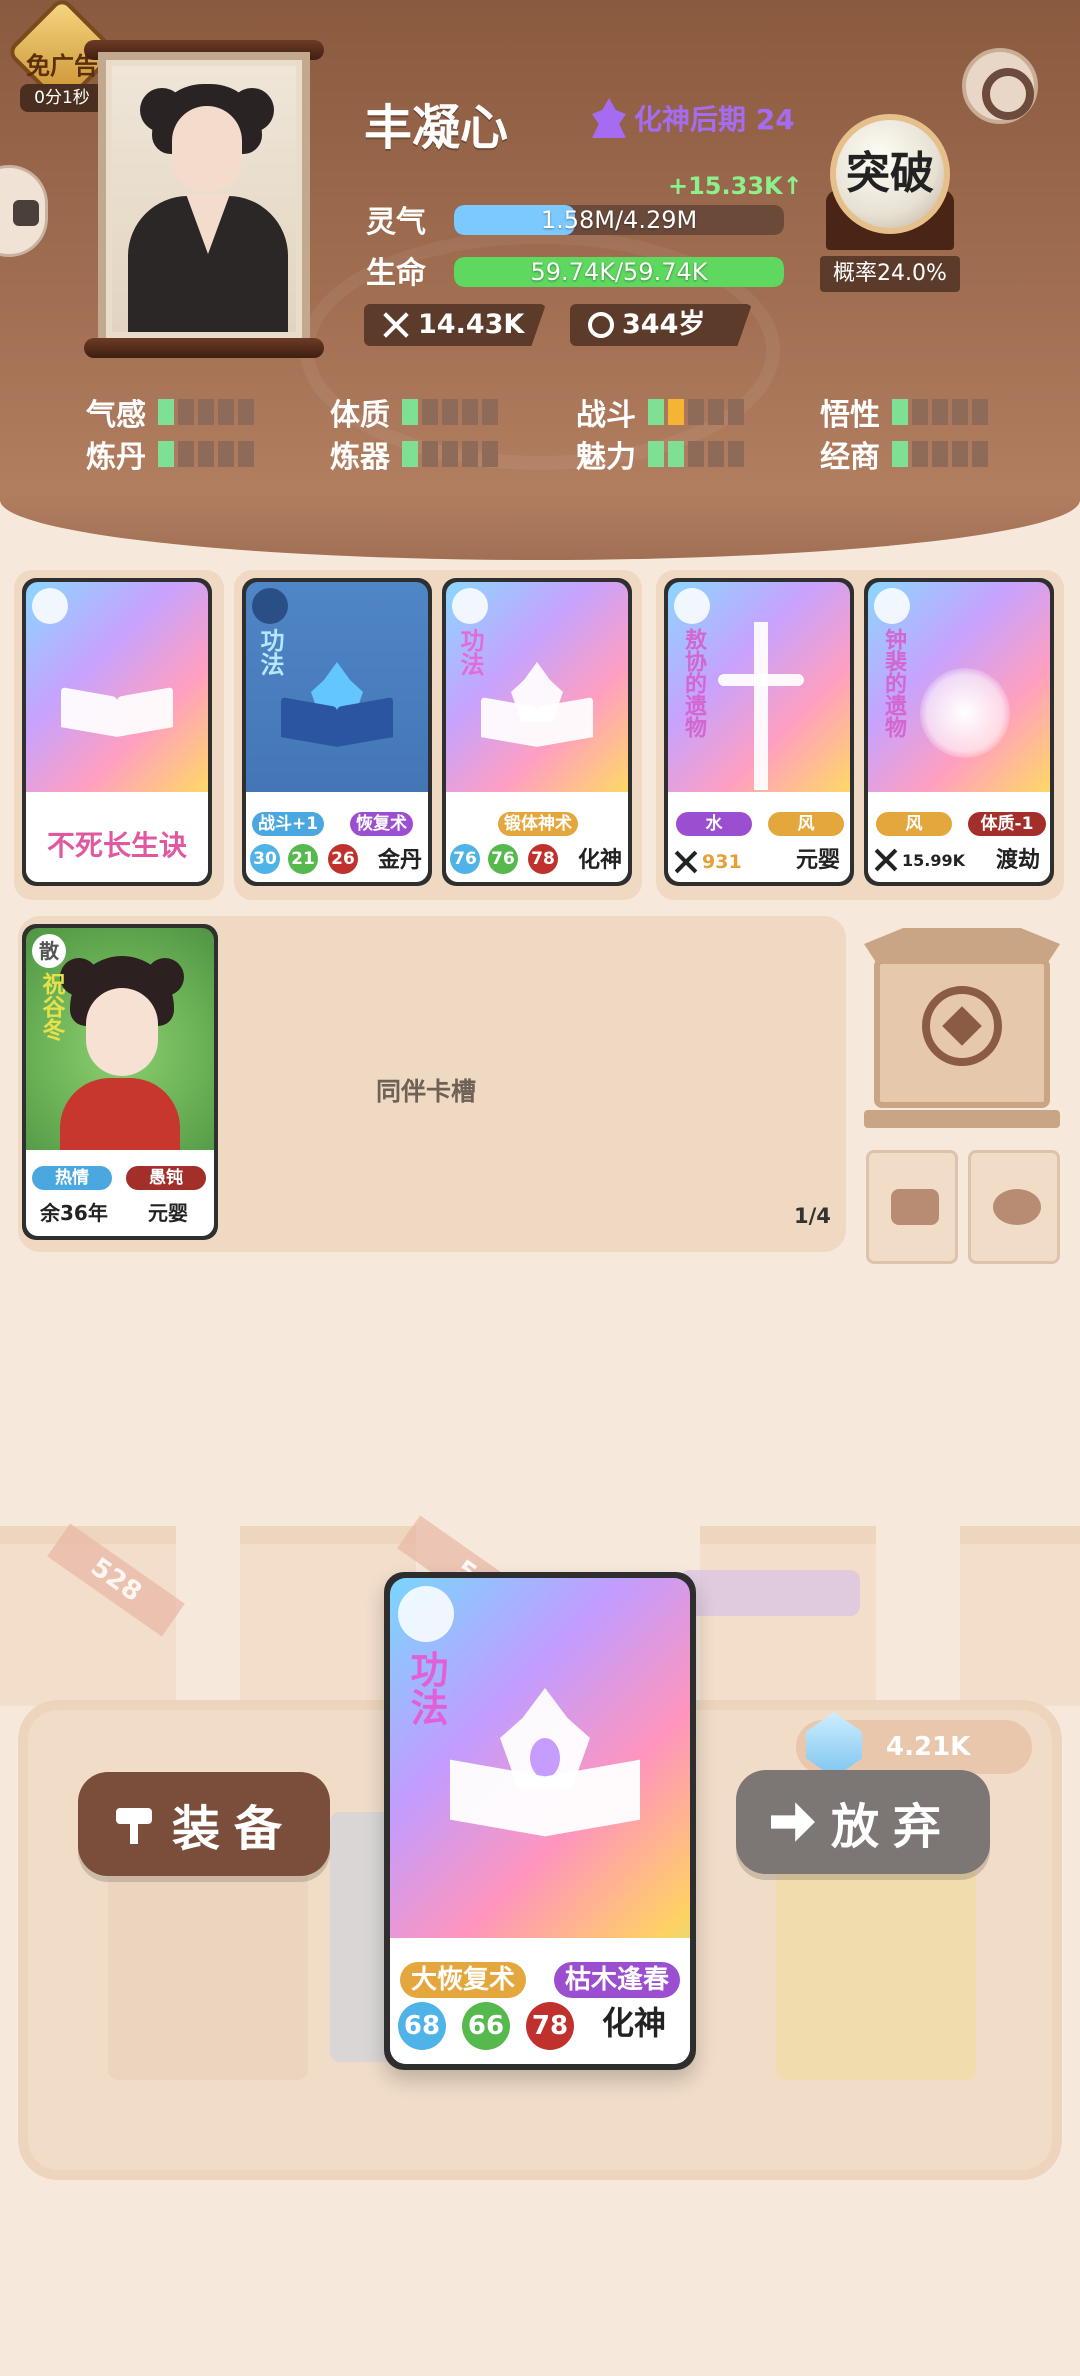 This screenshot has height=2376, width=1080. I want to click on shrine-button, so click(962, 1028).